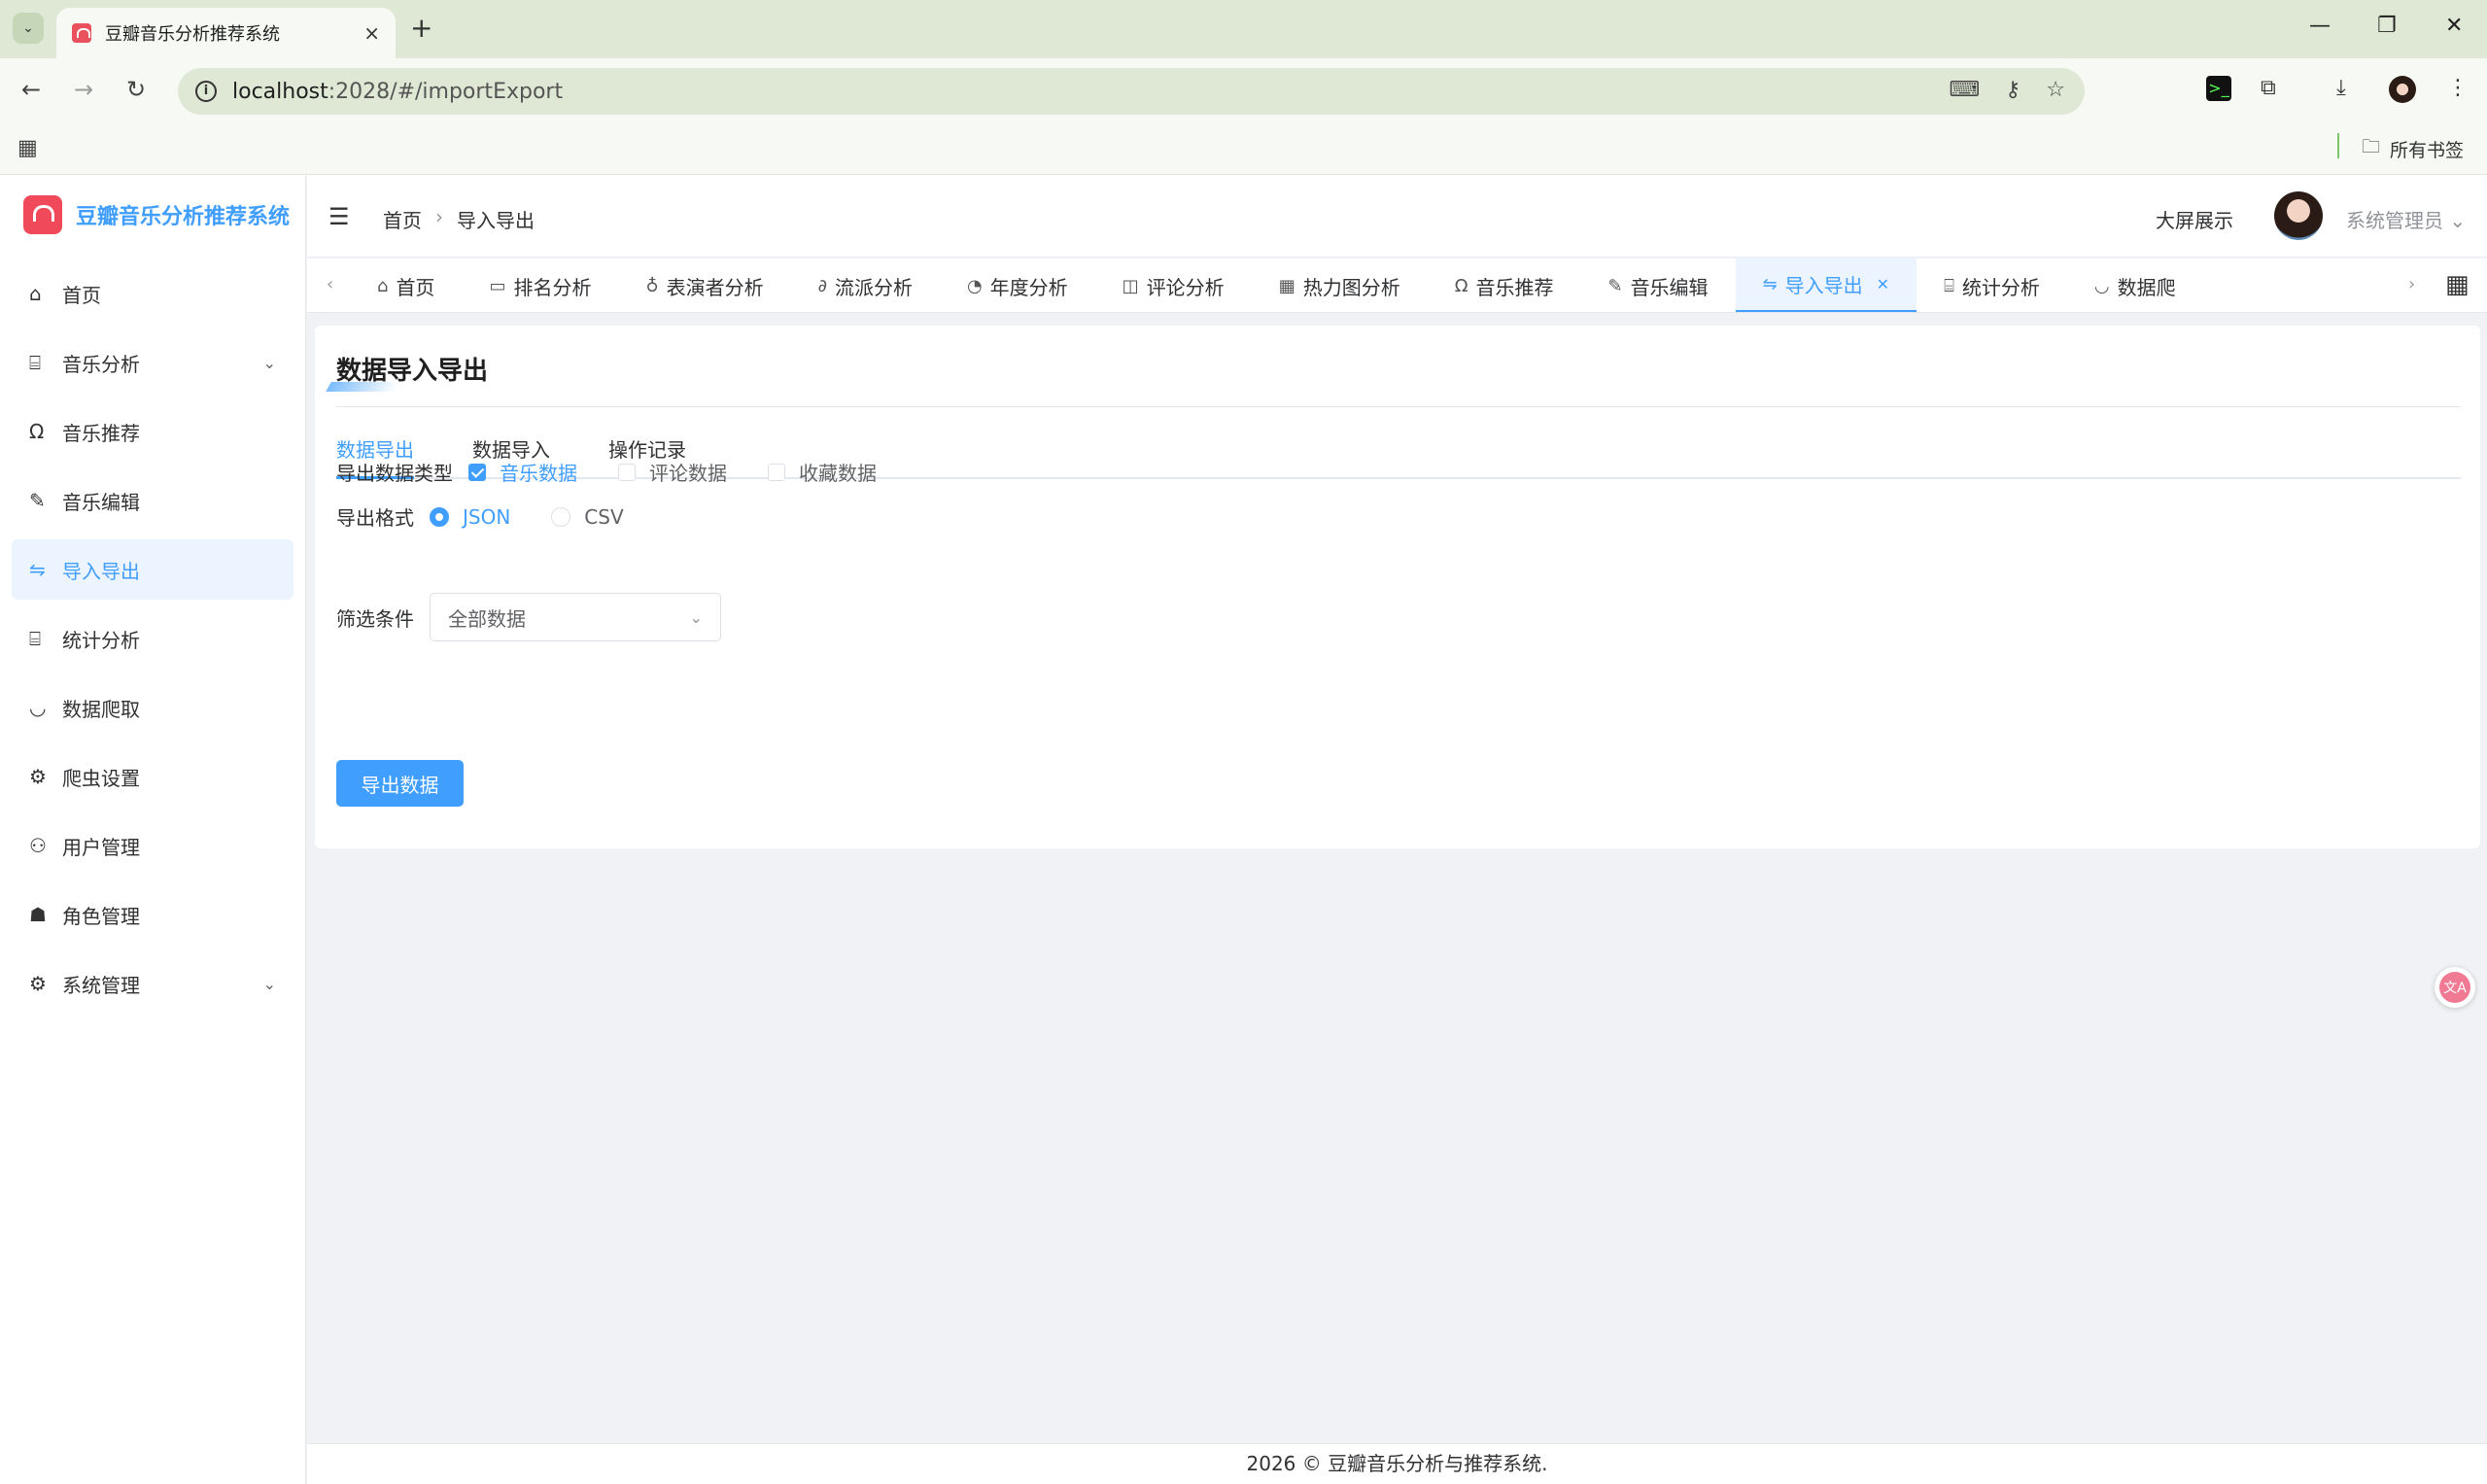  Describe the element at coordinates (206, 91) in the screenshot. I see `site-info-icon: i` at that location.